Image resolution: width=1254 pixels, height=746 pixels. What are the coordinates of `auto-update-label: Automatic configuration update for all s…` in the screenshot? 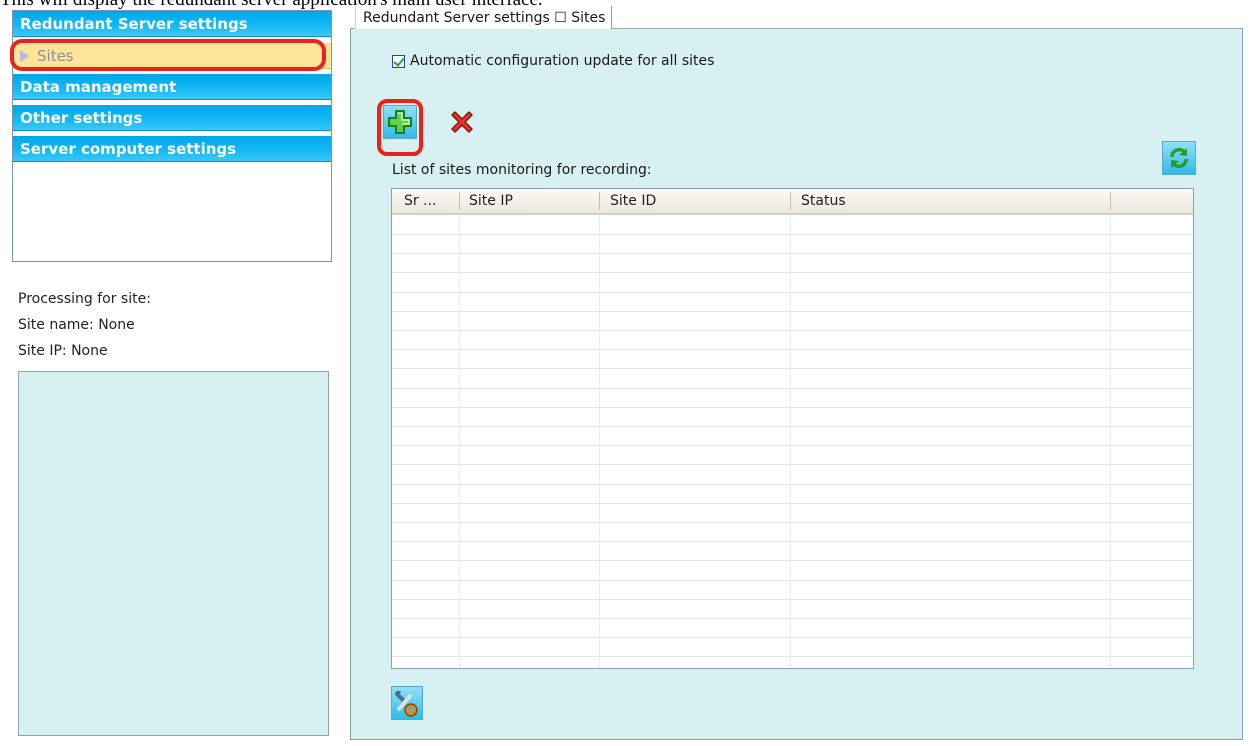 It's located at (562, 61).